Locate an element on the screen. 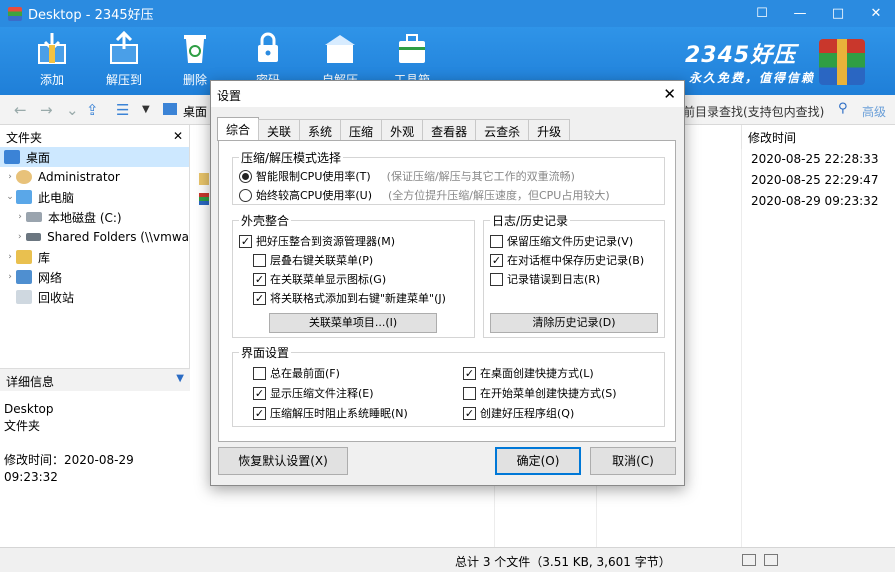  collapse-arrow-icon: ⌄ is located at coordinates (10, 197).